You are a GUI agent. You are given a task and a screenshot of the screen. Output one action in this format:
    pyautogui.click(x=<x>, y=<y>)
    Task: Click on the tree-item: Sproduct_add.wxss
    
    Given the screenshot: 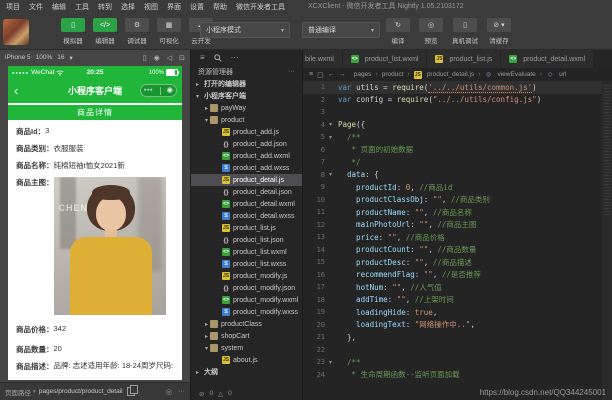 What is the action you would take?
    pyautogui.click(x=246, y=168)
    